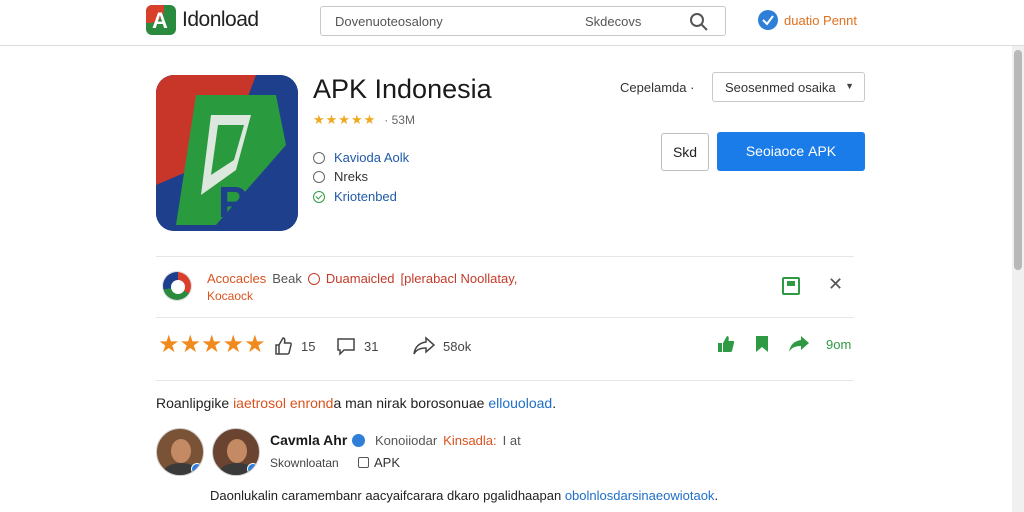 This screenshot has height=512, width=1024. I want to click on app-rating: ★★★★★ · 53M, so click(364, 120).